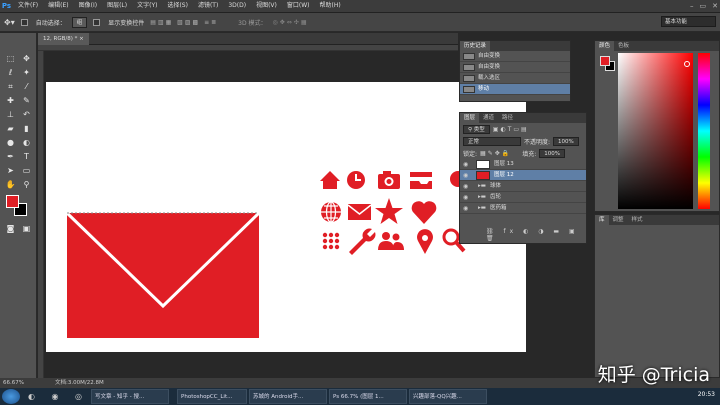 The image size is (720, 405). I want to click on hand-tool-icon: ✋, so click(10, 184).